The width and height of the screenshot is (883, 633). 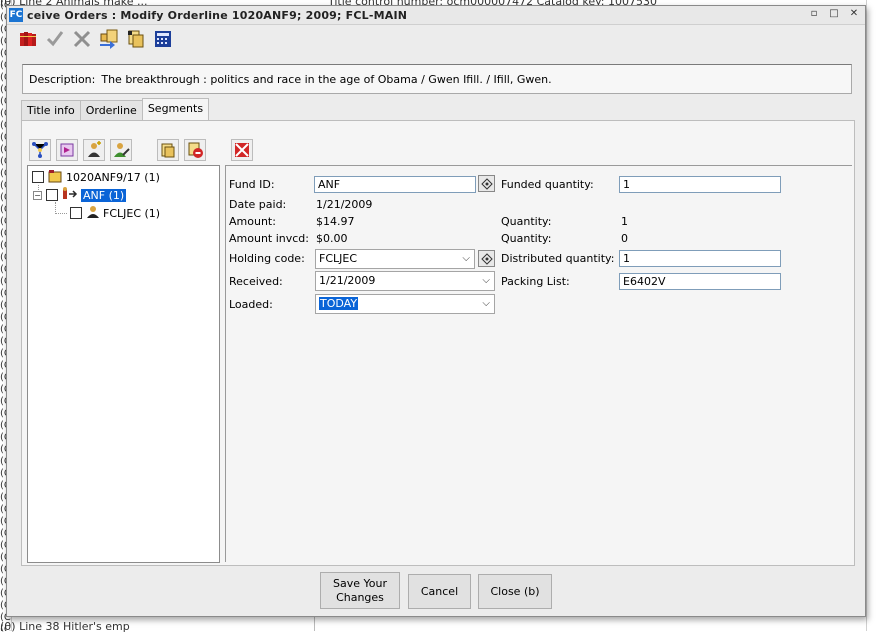 What do you see at coordinates (168, 150) in the screenshot?
I see `copy-segment-icon` at bounding box center [168, 150].